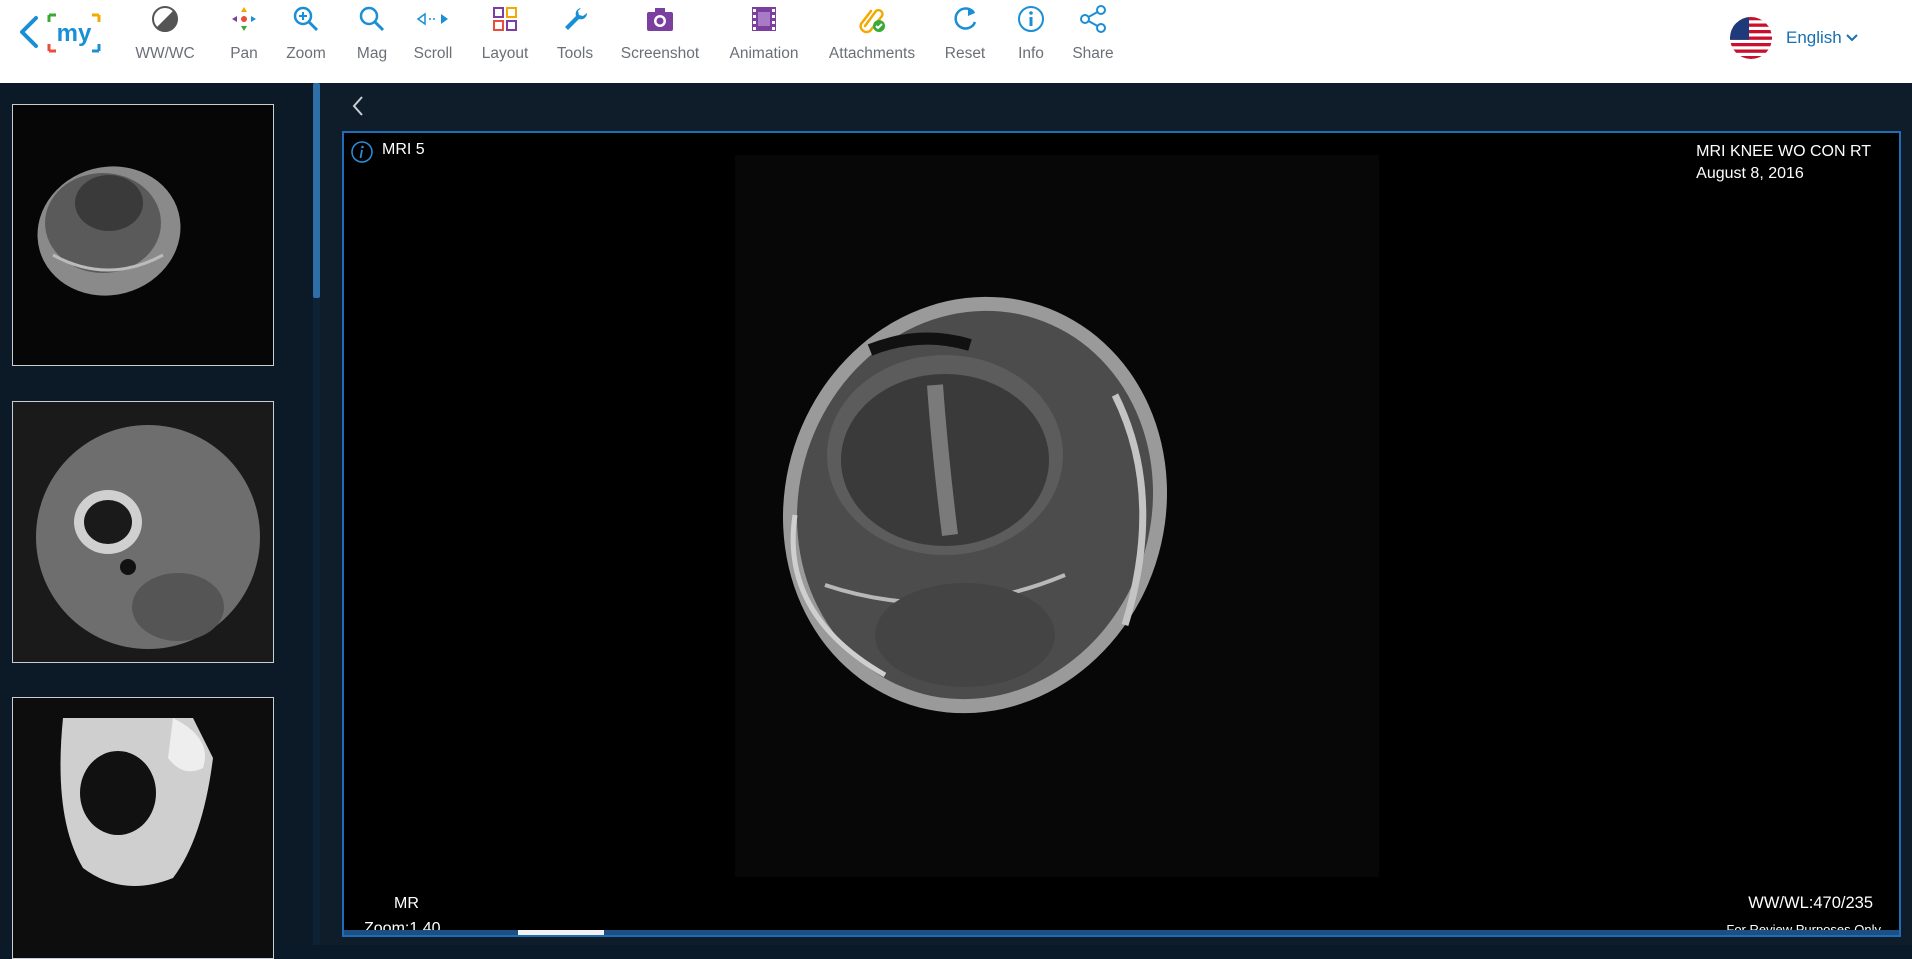 The width and height of the screenshot is (1912, 959). I want to click on layout-button: Layout, so click(505, 34).